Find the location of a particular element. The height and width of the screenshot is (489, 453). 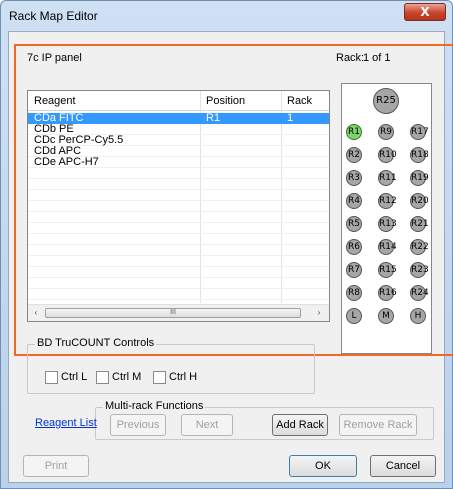

grid-header: Reagent Position Rack is located at coordinates (178, 101).